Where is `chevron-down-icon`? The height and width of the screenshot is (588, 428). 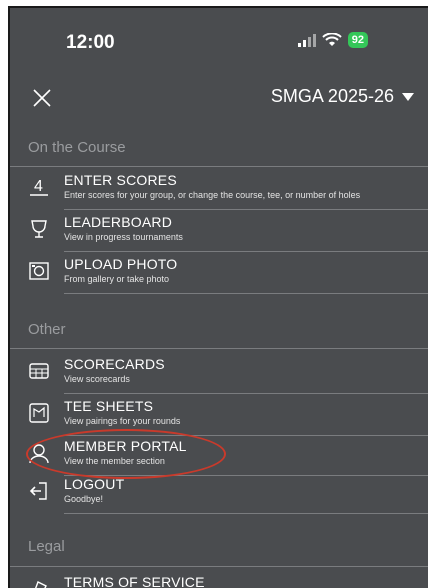 chevron-down-icon is located at coordinates (408, 96).